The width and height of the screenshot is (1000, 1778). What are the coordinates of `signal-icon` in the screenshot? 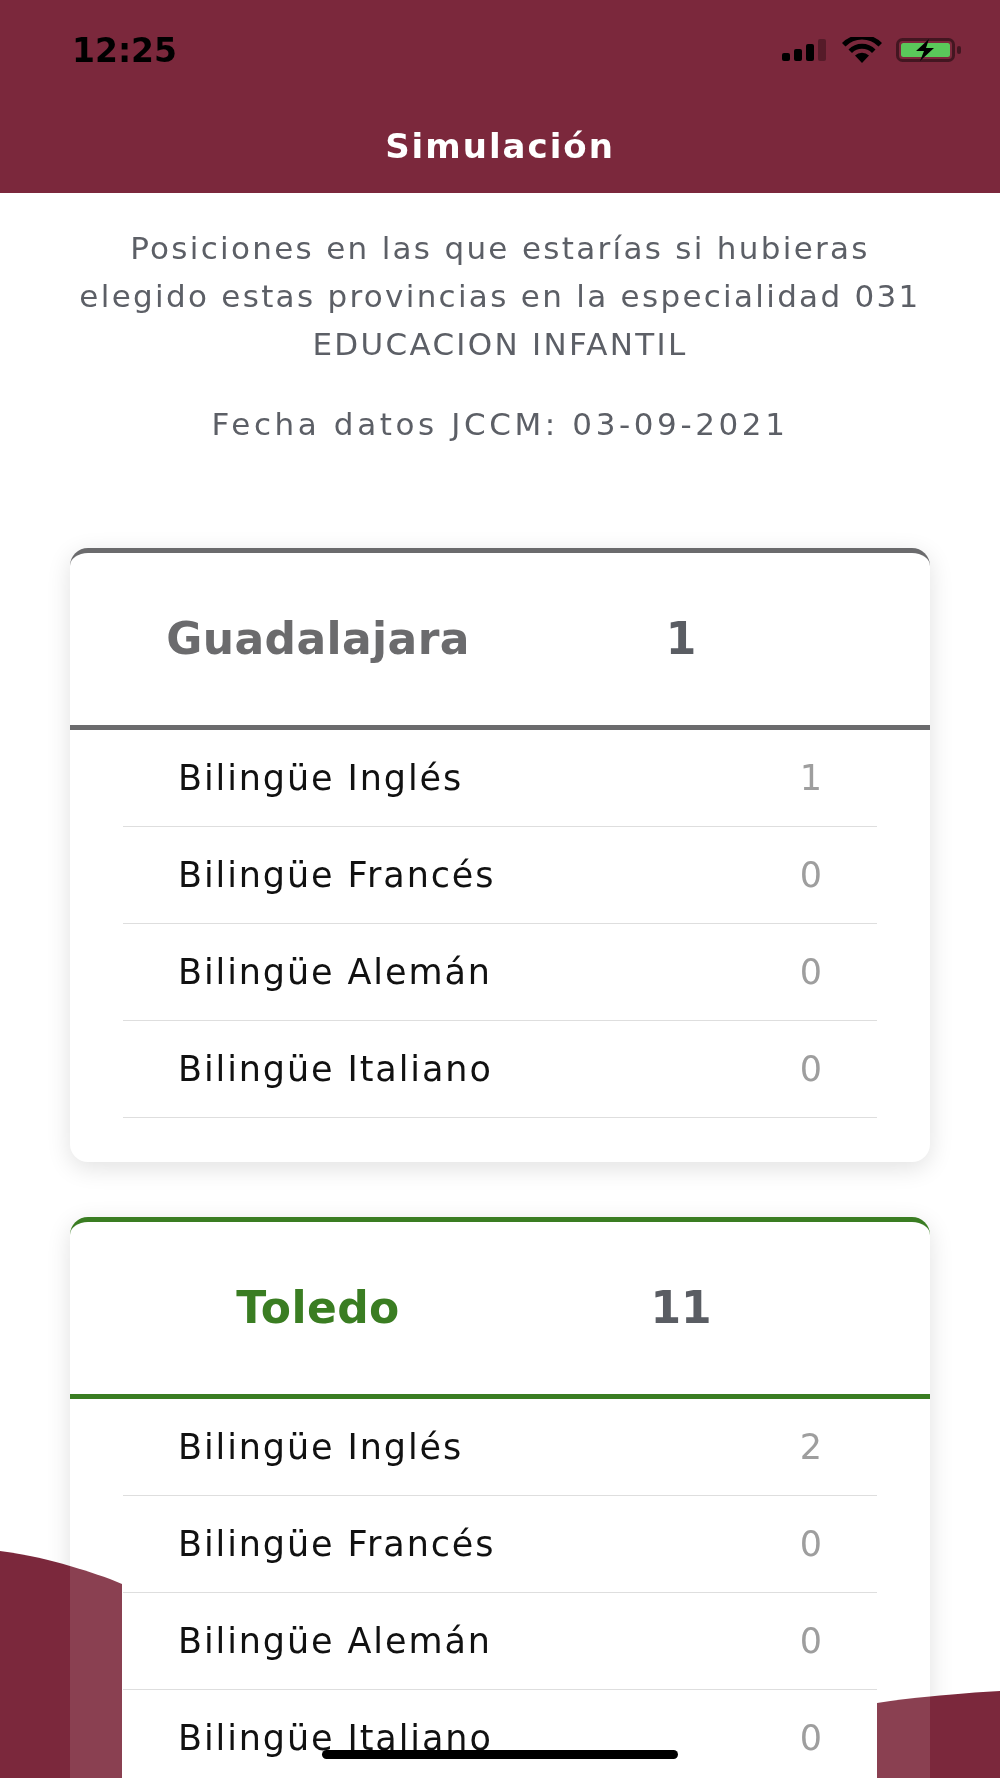 It's located at (805, 50).